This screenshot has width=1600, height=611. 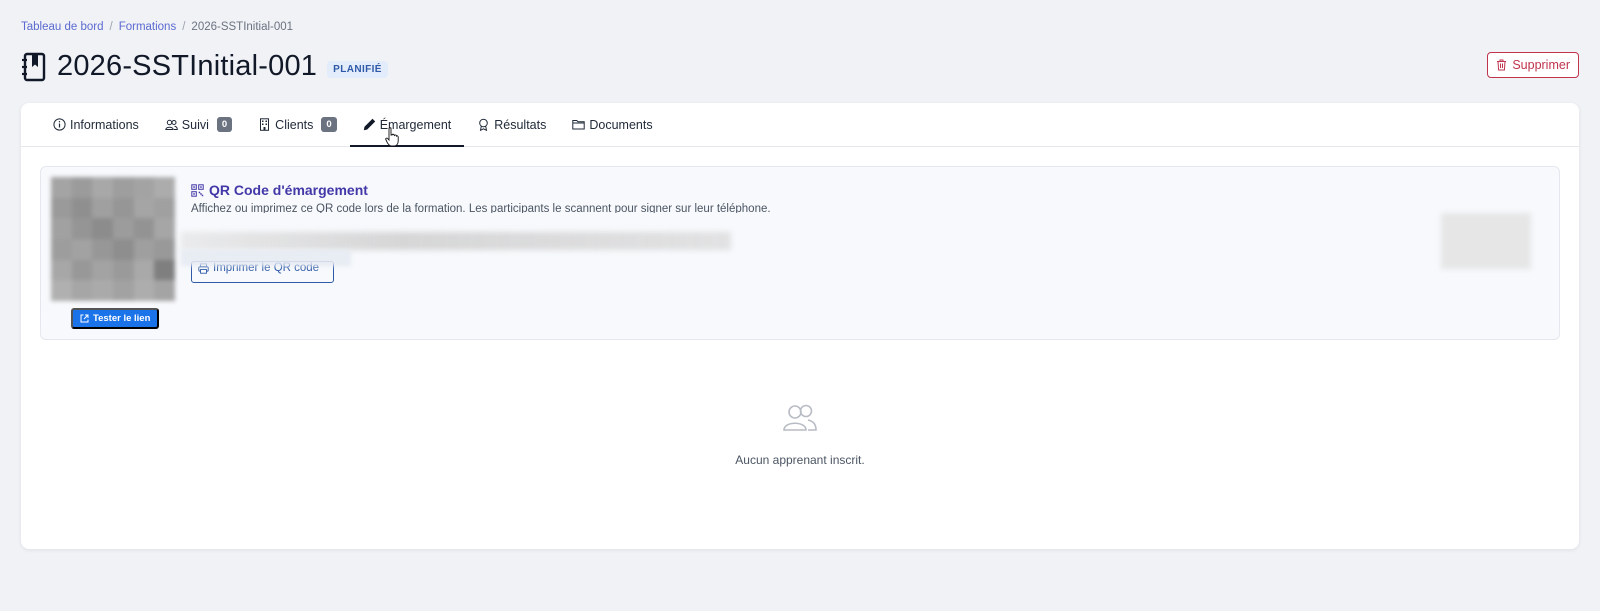 What do you see at coordinates (122, 318) in the screenshot?
I see `test-link-label: Tester le lien` at bounding box center [122, 318].